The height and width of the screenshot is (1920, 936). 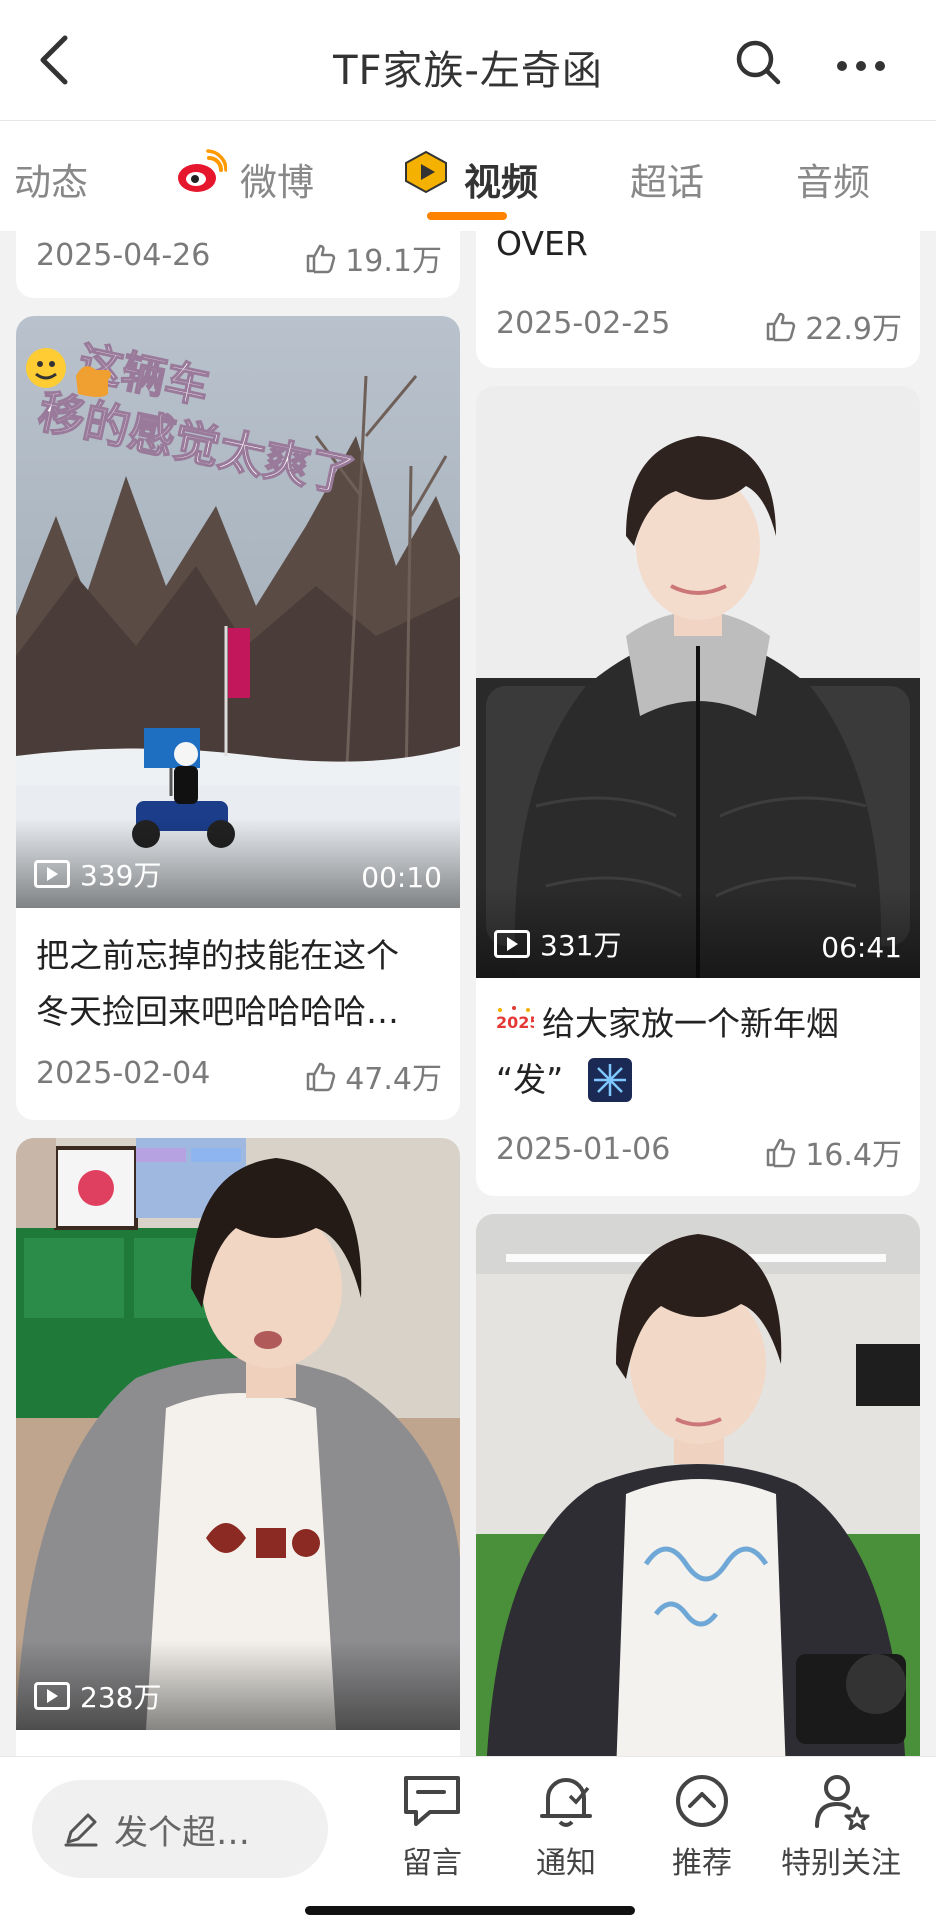 What do you see at coordinates (121, 875) in the screenshot?
I see `view-count-text: 339万` at bounding box center [121, 875].